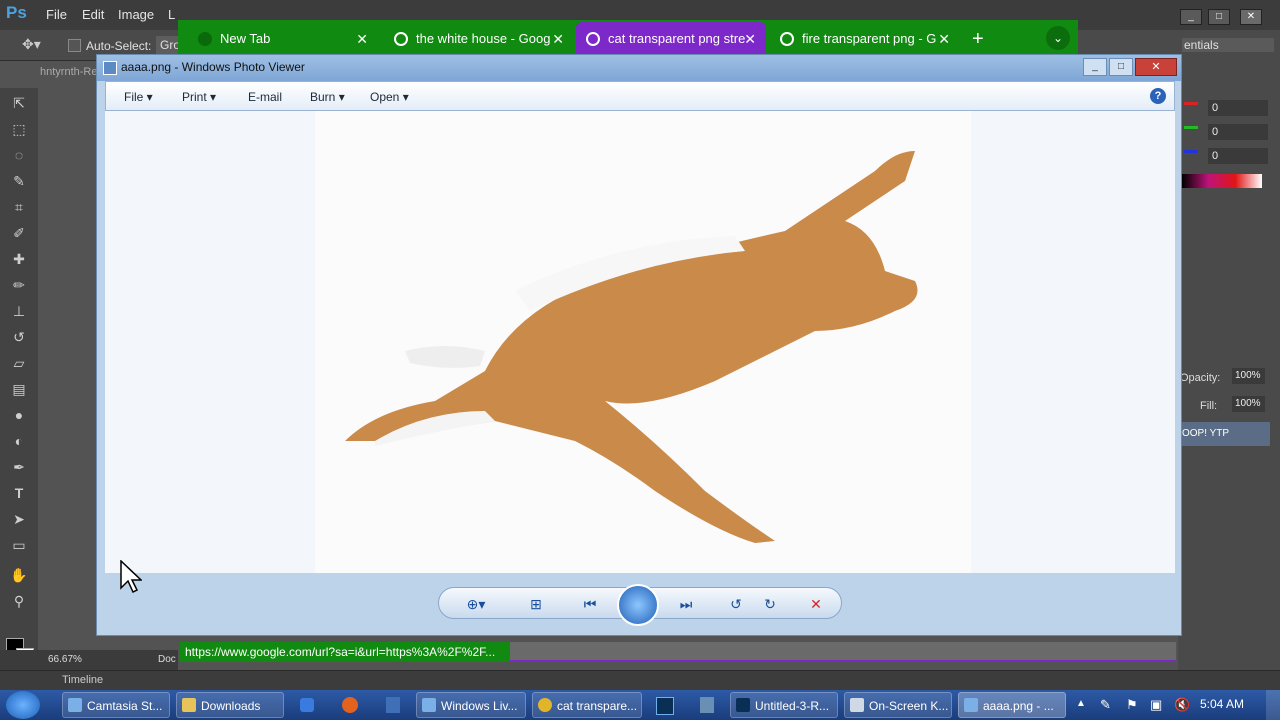  Describe the element at coordinates (816, 604) in the screenshot. I see `delete-icon: ✕` at that location.